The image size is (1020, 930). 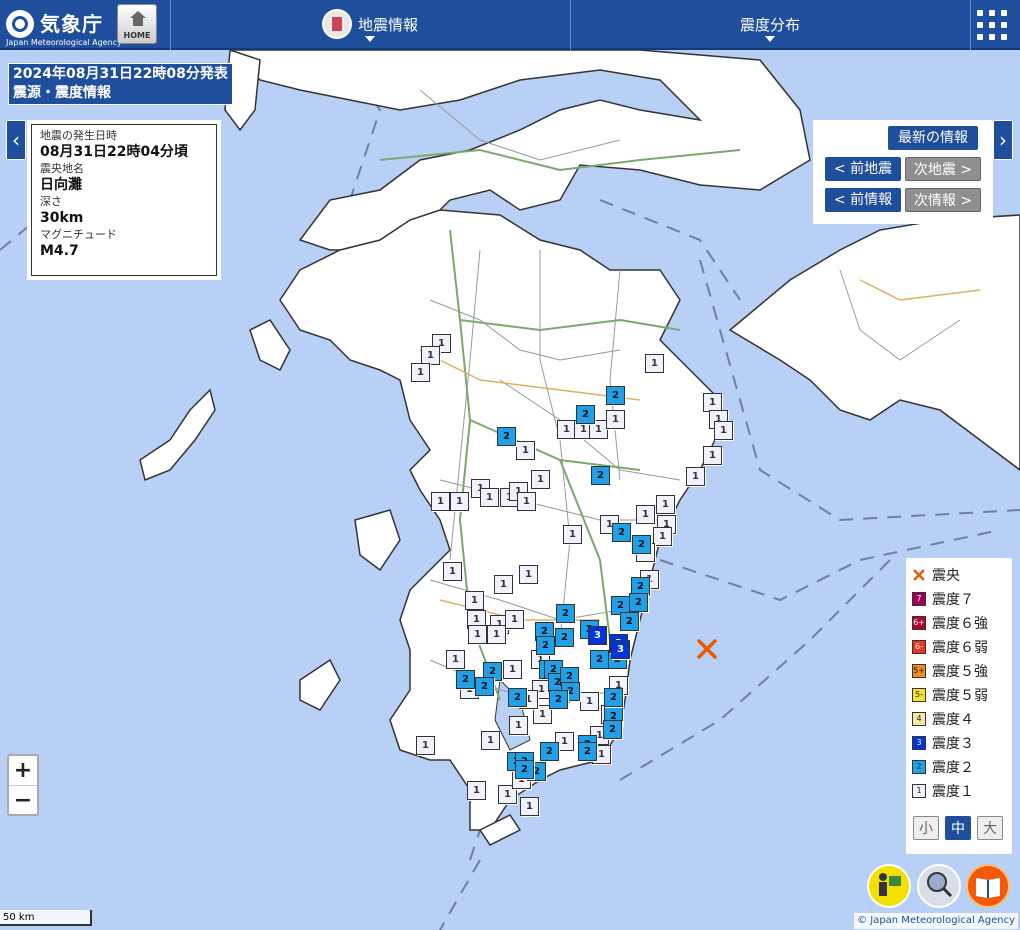 I want to click on magnitude-value: M4.7, so click(x=59, y=251).